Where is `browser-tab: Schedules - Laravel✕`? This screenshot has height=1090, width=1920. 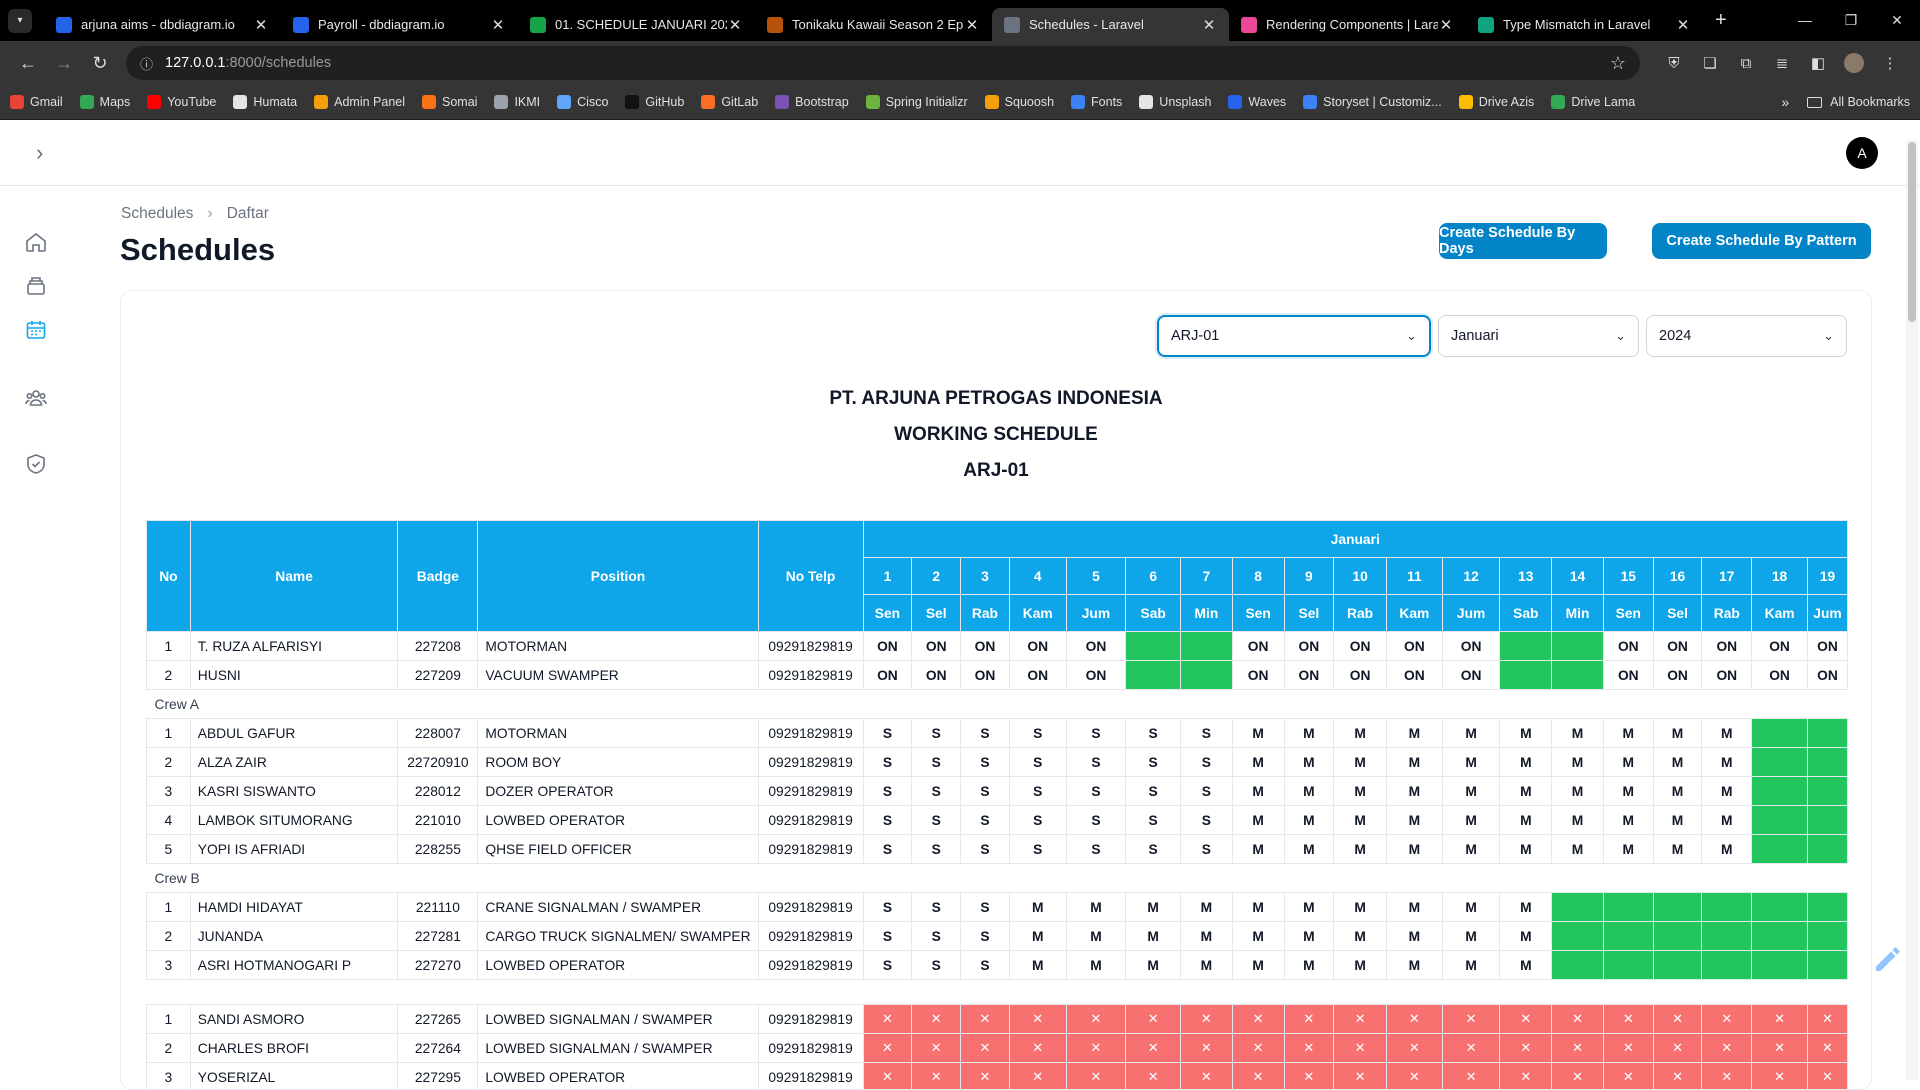 browser-tab: Schedules - Laravel✕ is located at coordinates (1110, 24).